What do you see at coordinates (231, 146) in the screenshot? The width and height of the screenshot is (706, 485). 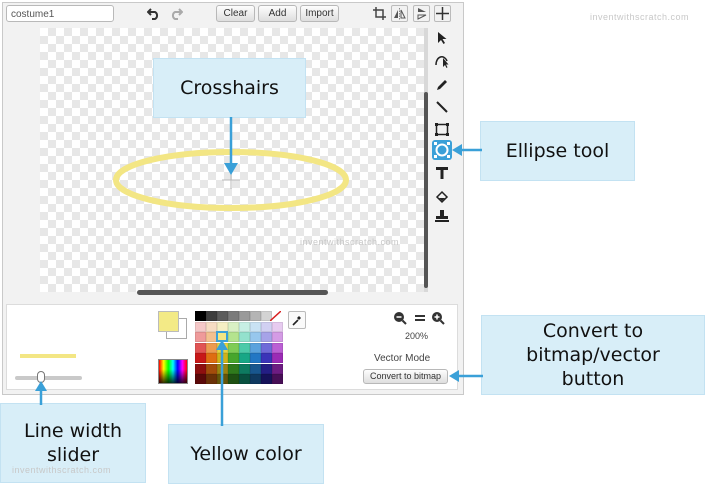 I see `arrow-crosshairs` at bounding box center [231, 146].